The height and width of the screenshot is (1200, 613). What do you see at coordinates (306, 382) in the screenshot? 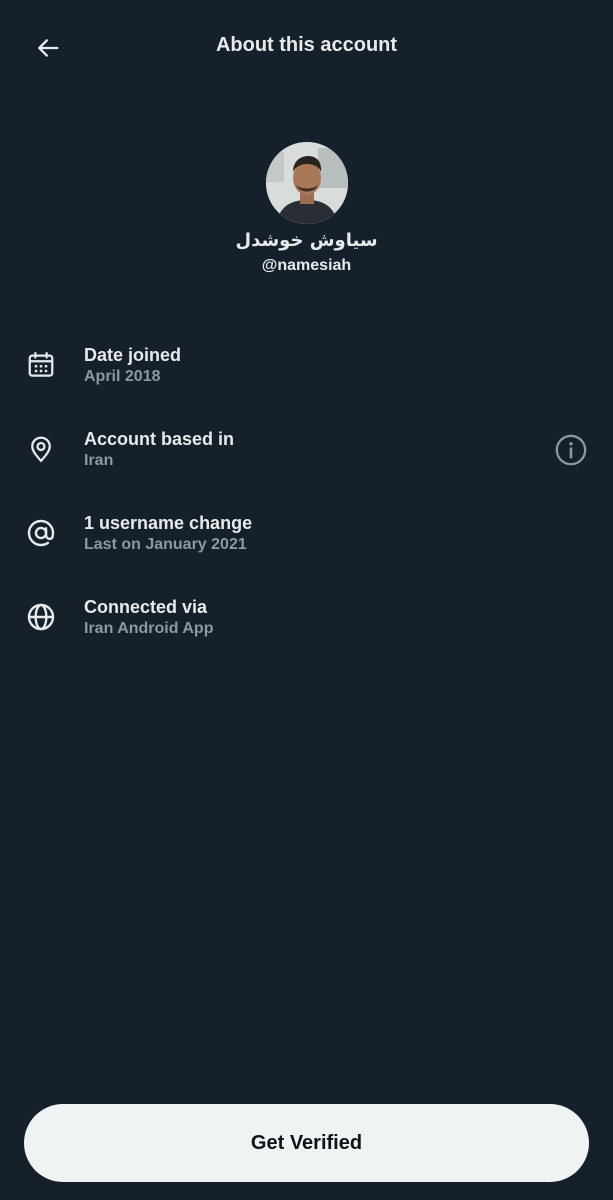
I see `info-row-date-joined: Date joined April 2018` at bounding box center [306, 382].